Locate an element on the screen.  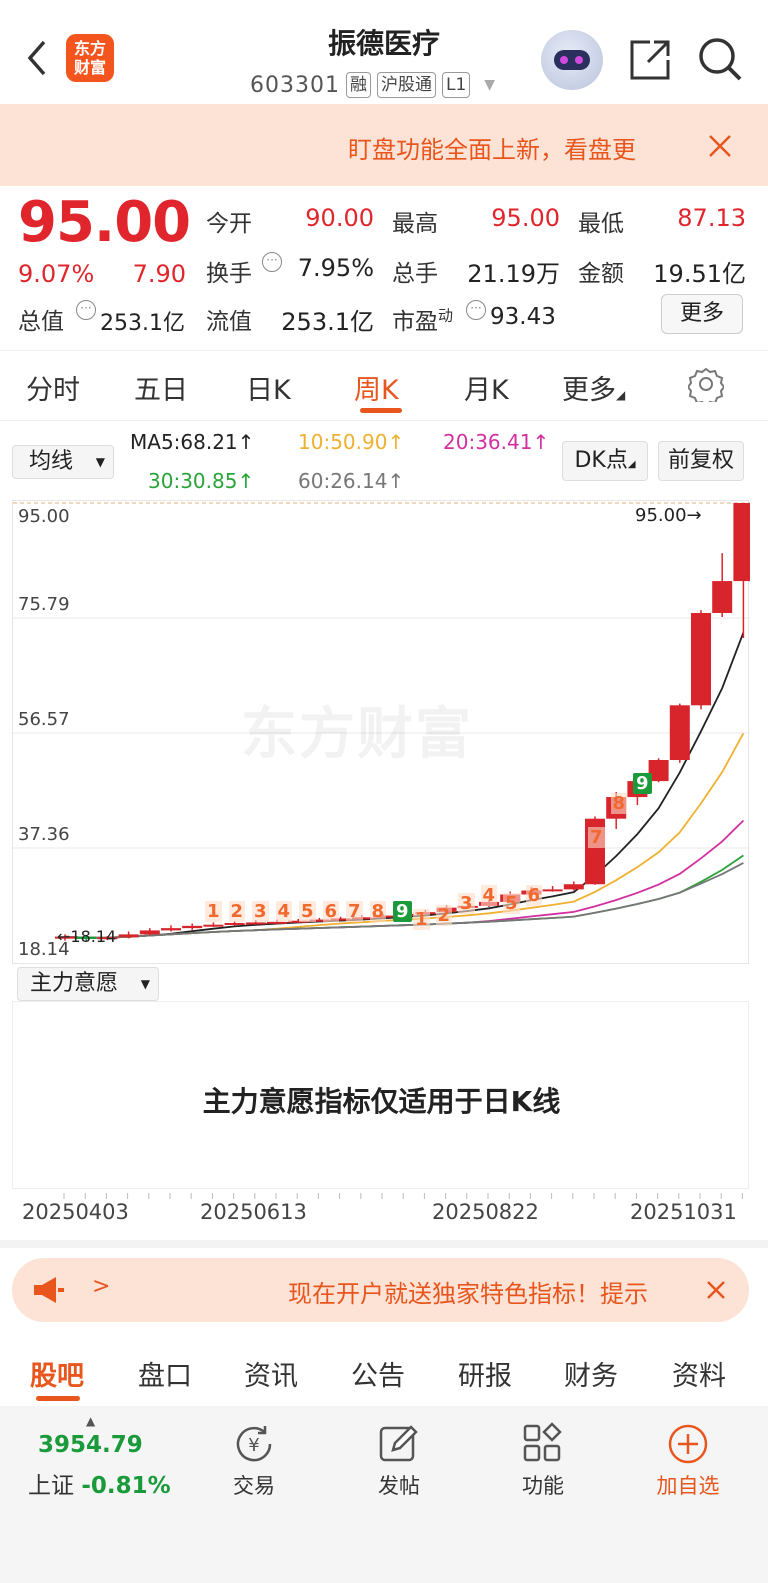
low-price-label: ←18.14 is located at coordinates (87, 936).